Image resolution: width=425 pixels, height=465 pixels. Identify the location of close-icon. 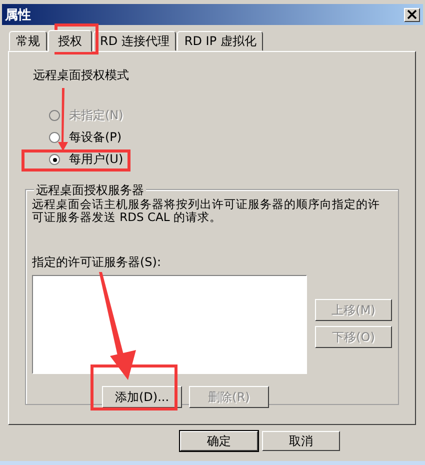
(412, 14).